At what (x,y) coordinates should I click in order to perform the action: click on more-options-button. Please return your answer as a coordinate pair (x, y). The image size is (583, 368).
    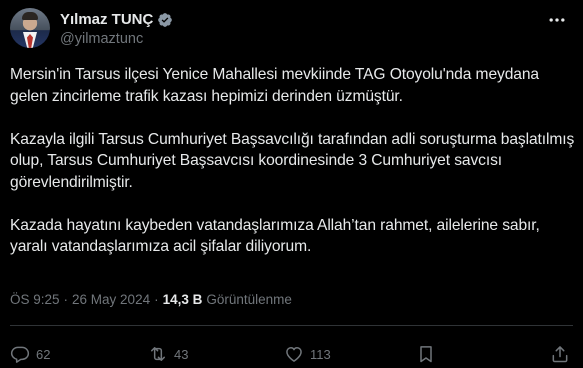
    Looking at the image, I should click on (557, 20).